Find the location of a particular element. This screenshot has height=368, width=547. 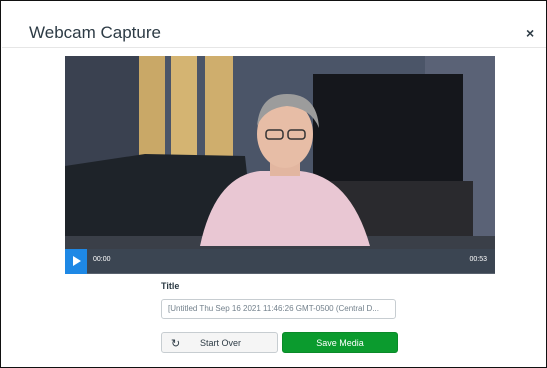

dialog-title: Webcam Capture is located at coordinates (95, 32).